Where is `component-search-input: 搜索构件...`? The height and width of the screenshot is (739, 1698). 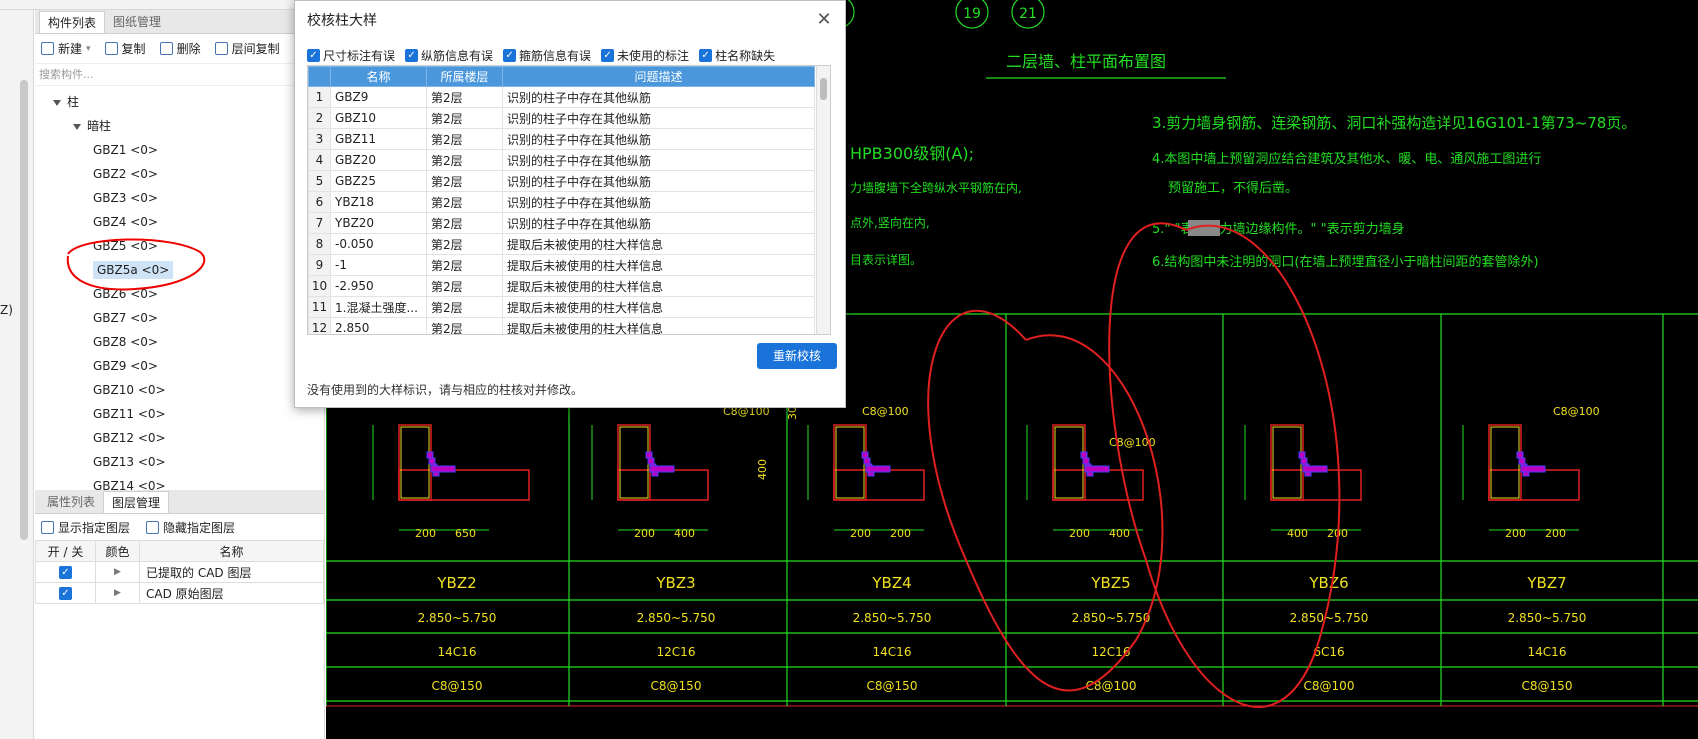
component-search-input: 搜索构件... is located at coordinates (179, 75).